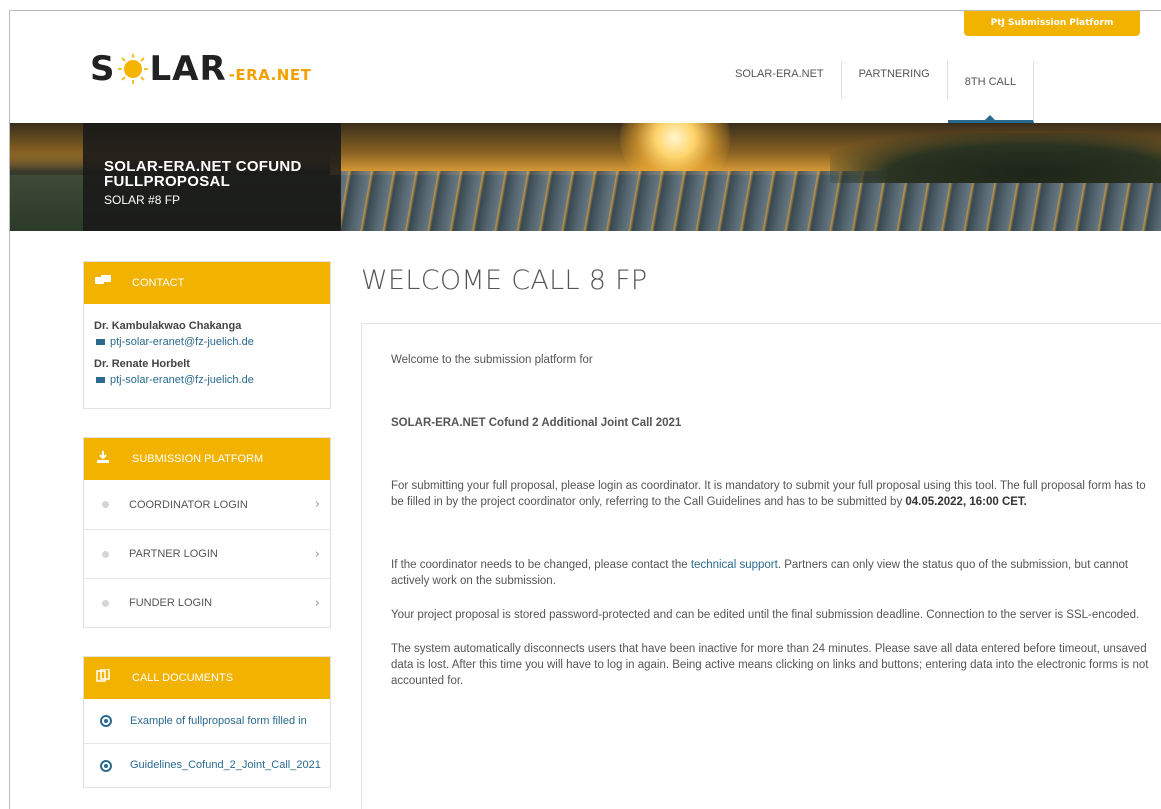 The height and width of the screenshot is (809, 1161). What do you see at coordinates (103, 283) in the screenshot?
I see `chat-icon` at bounding box center [103, 283].